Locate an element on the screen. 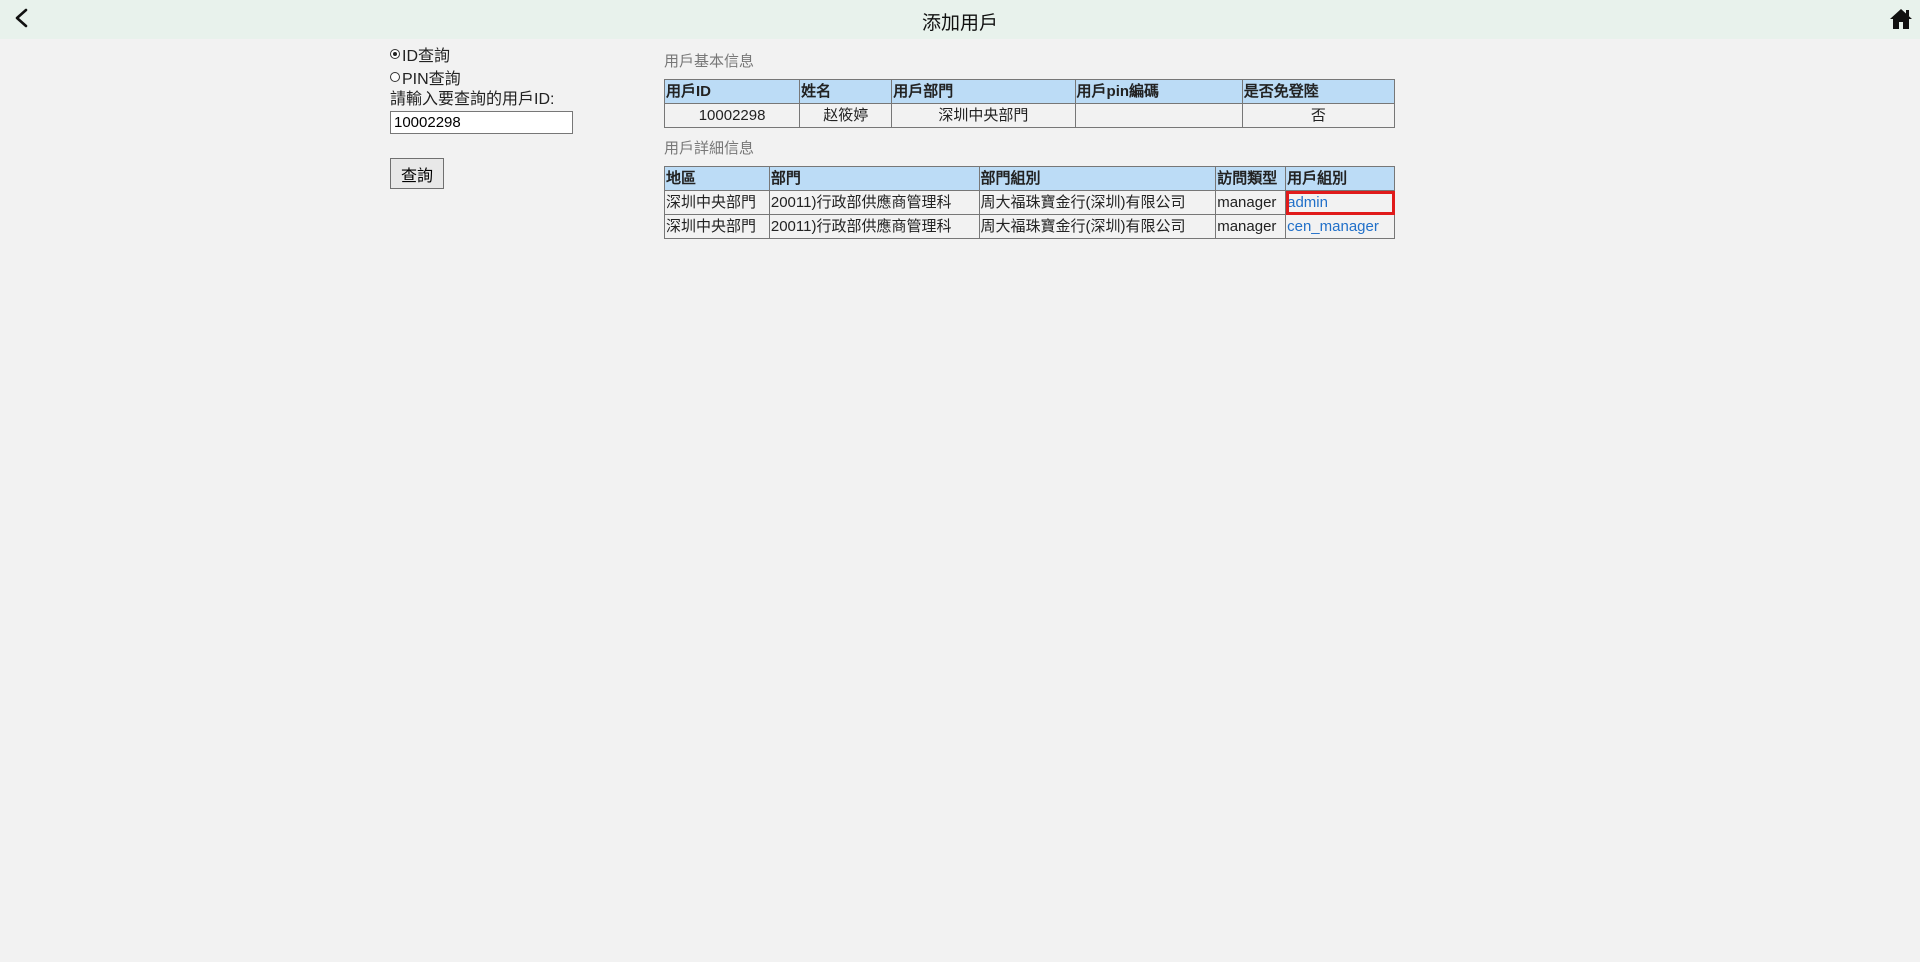 Image resolution: width=1920 pixels, height=962 pixels. col-header-user-dept: 用戶部門 is located at coordinates (983, 91).